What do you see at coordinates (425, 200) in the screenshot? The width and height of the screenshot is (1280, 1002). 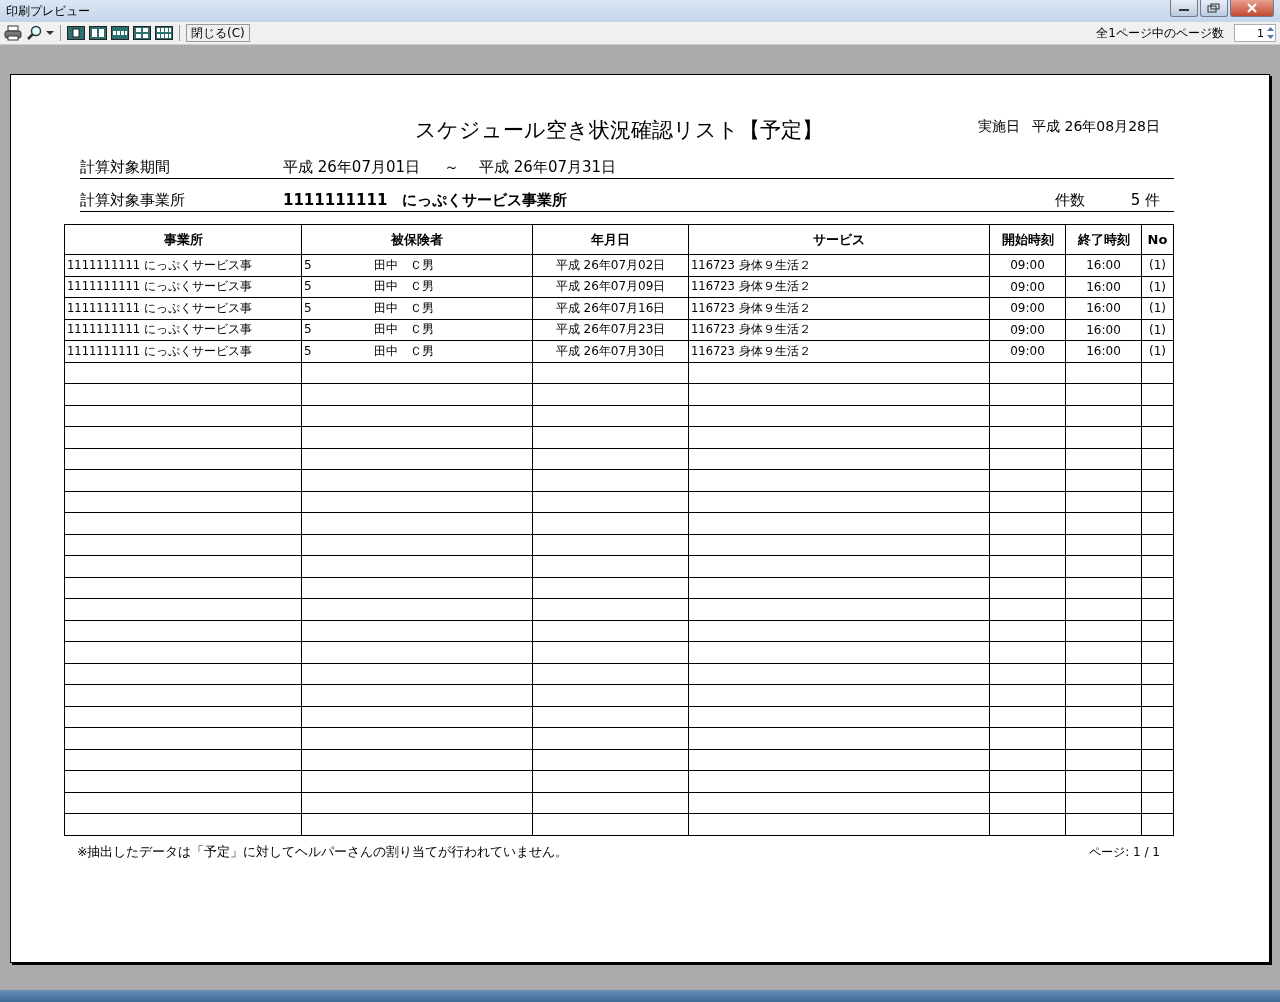 I see `office-name: 1111111111 にっぷくサービス事業所` at bounding box center [425, 200].